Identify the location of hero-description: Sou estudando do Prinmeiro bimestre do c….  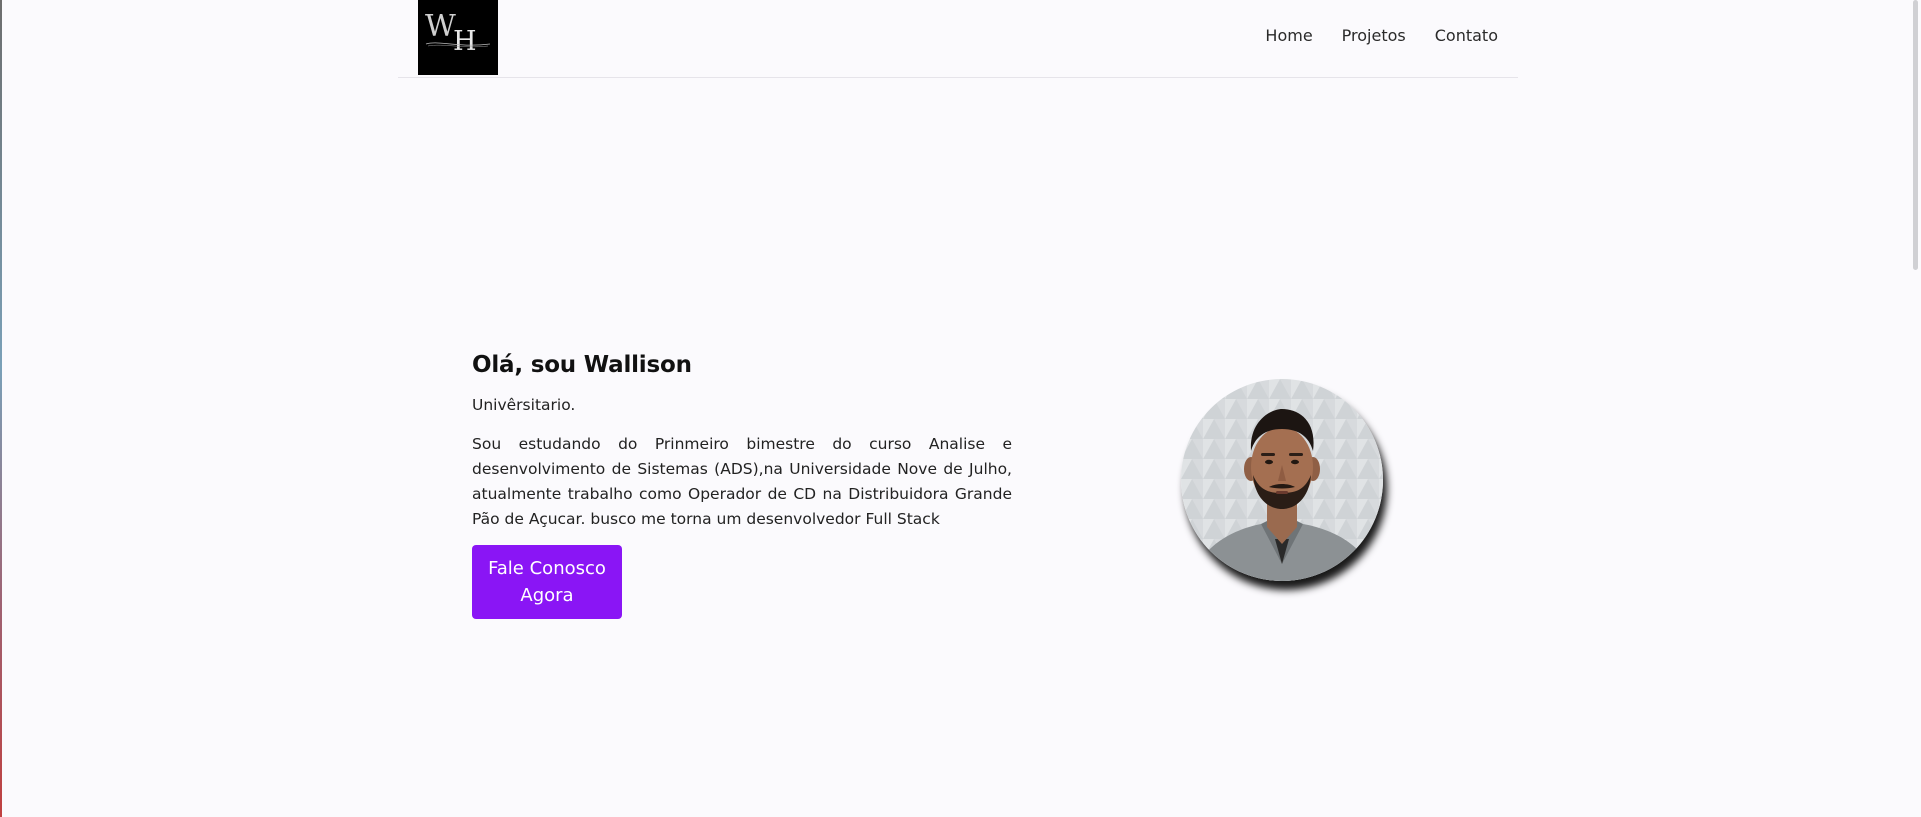
(742, 481).